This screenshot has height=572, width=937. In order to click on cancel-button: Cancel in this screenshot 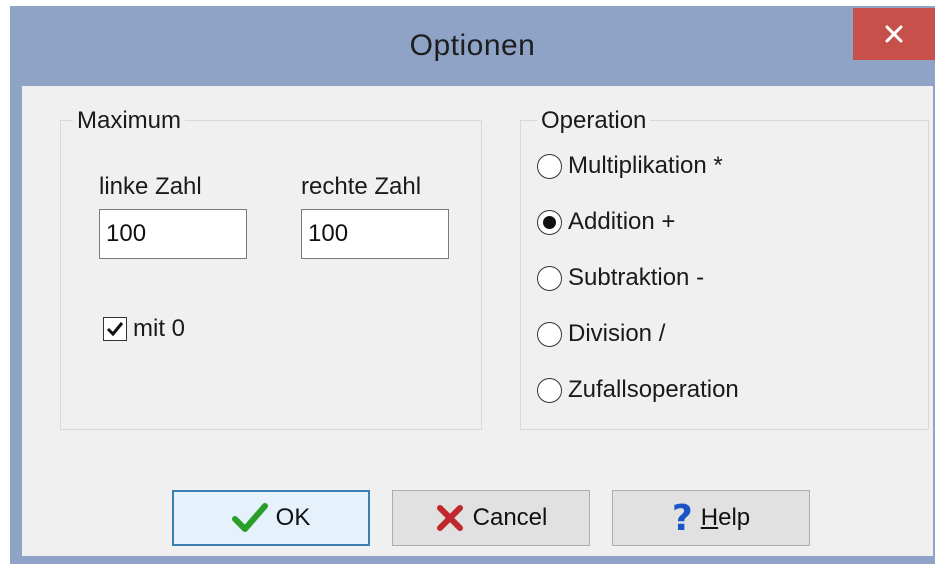, I will do `click(491, 518)`.